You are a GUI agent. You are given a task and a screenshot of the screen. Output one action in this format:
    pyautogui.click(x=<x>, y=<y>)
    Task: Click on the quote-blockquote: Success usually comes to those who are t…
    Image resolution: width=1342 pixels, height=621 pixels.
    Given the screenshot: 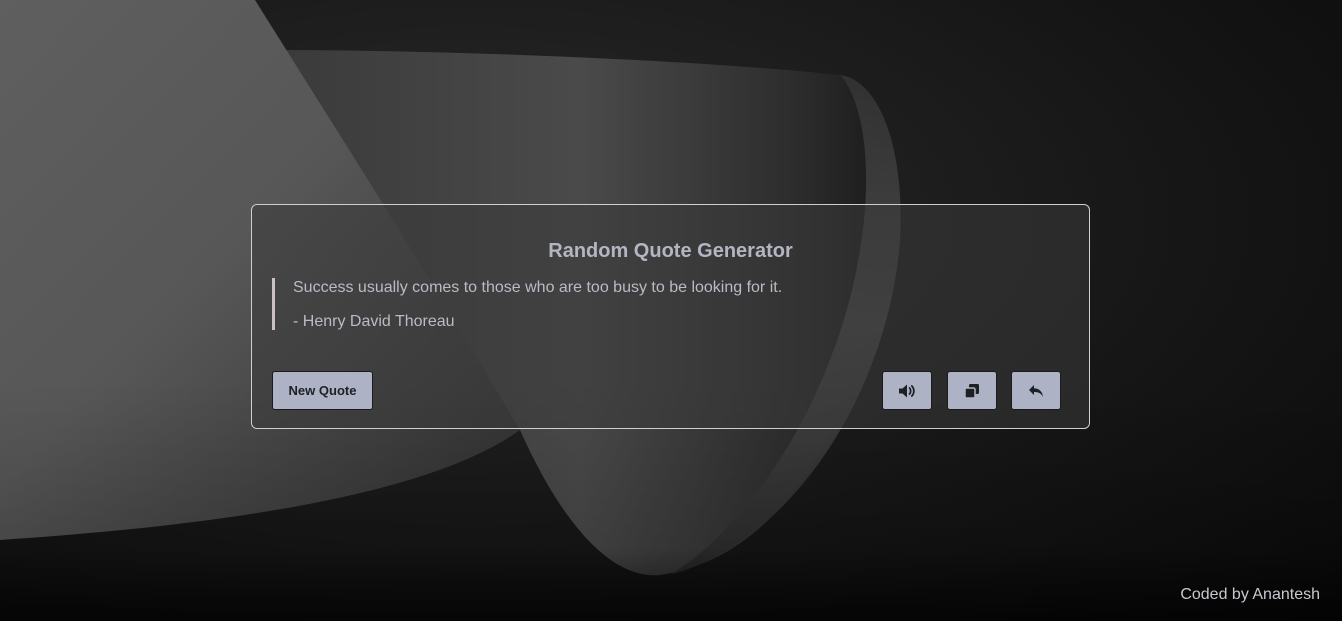 What is the action you would take?
    pyautogui.click(x=662, y=304)
    